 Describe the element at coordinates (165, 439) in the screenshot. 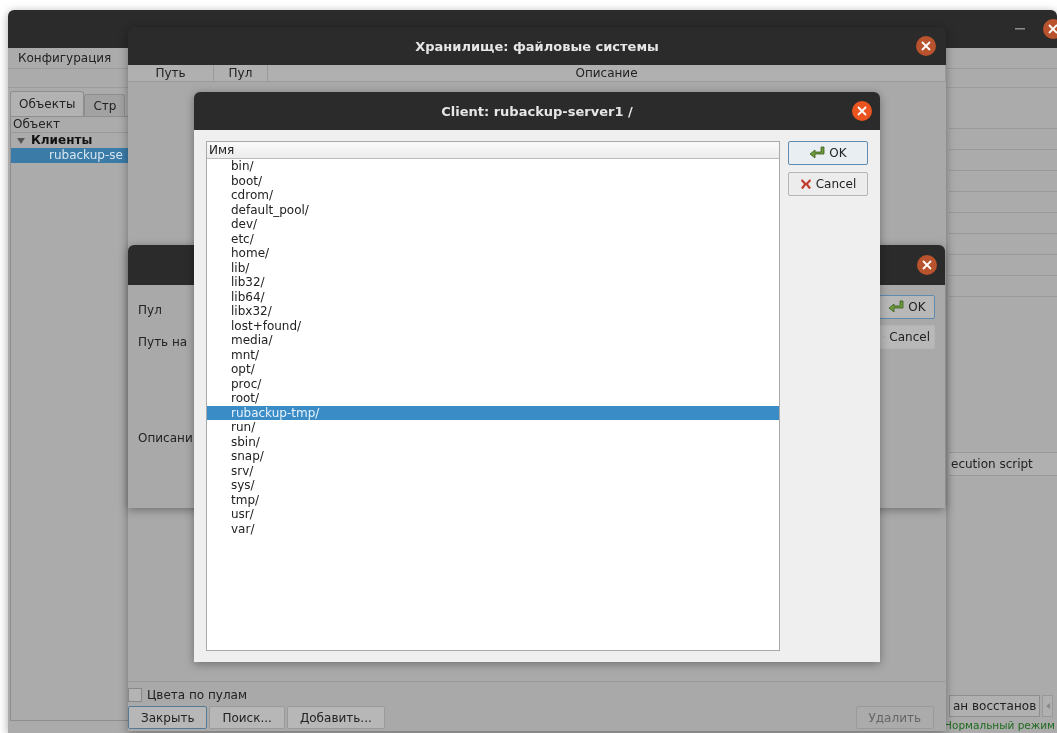

I see `field-label: Описани` at that location.